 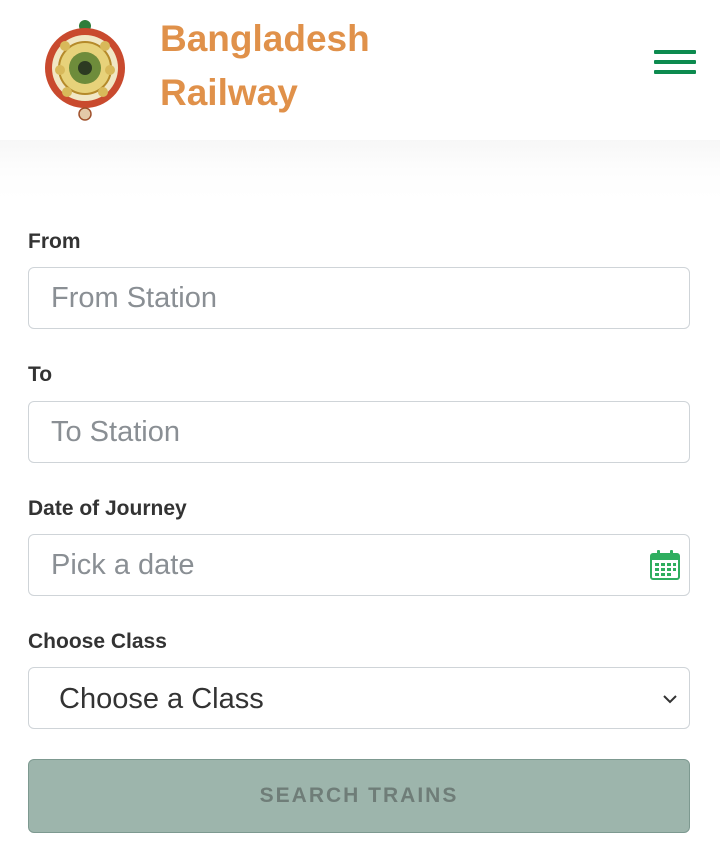 I want to click on hamburger-menu-icon, so click(x=674, y=64).